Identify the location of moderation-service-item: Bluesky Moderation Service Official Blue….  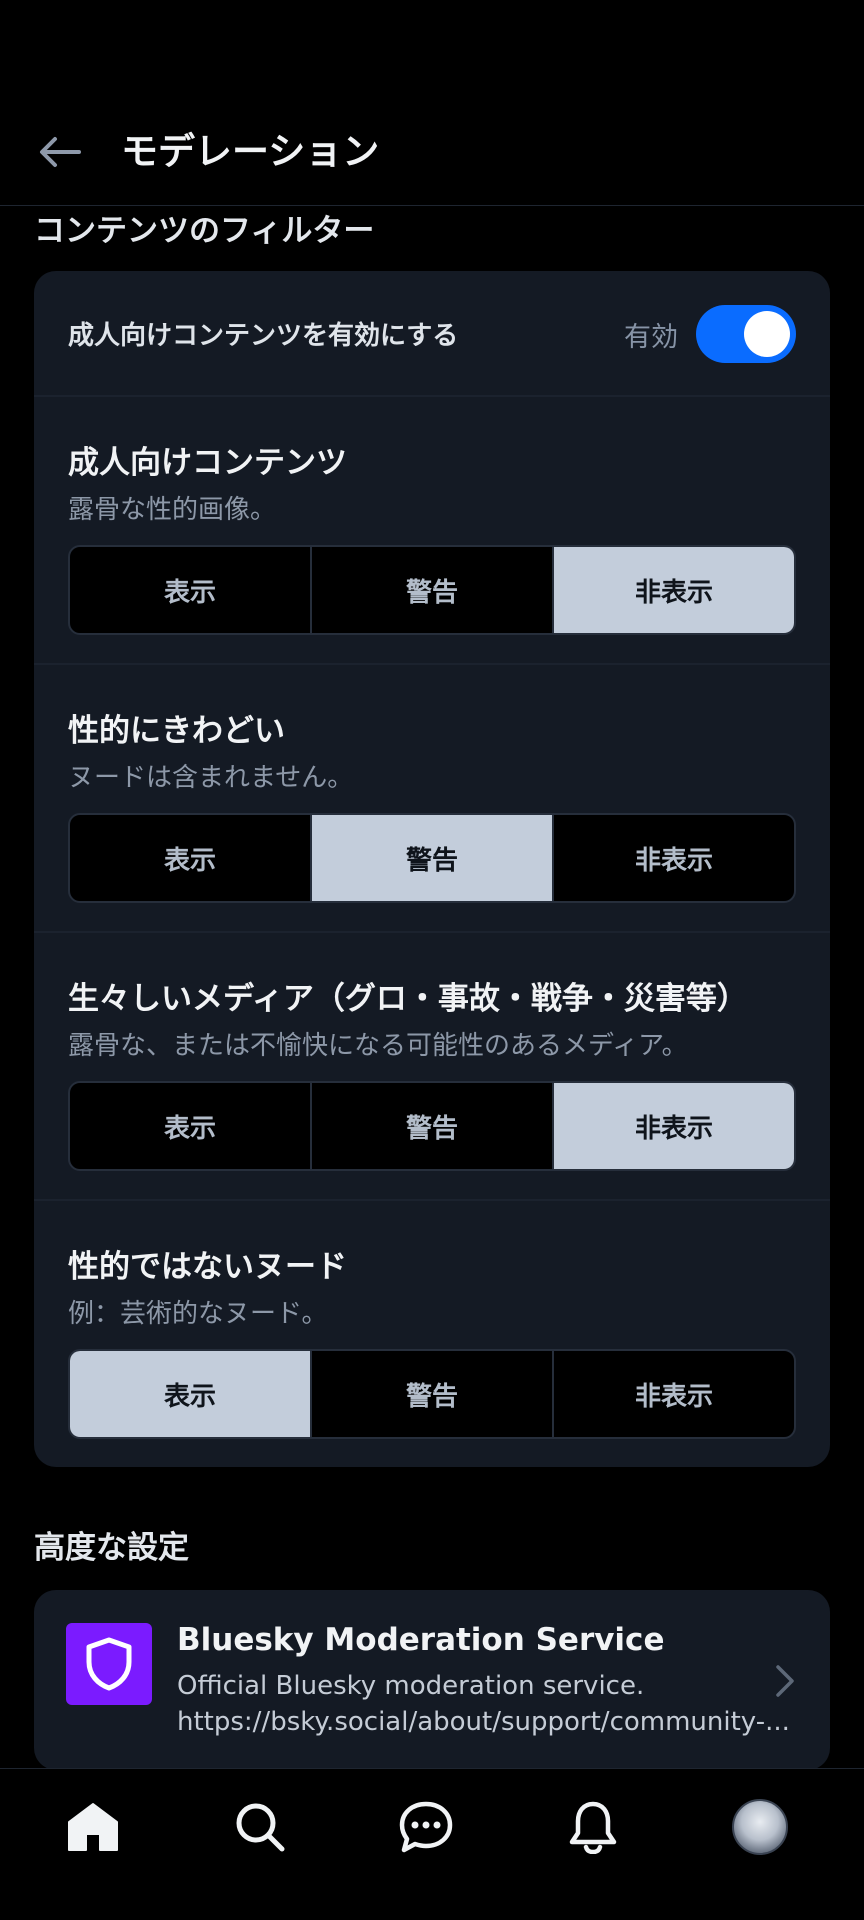
(432, 1680).